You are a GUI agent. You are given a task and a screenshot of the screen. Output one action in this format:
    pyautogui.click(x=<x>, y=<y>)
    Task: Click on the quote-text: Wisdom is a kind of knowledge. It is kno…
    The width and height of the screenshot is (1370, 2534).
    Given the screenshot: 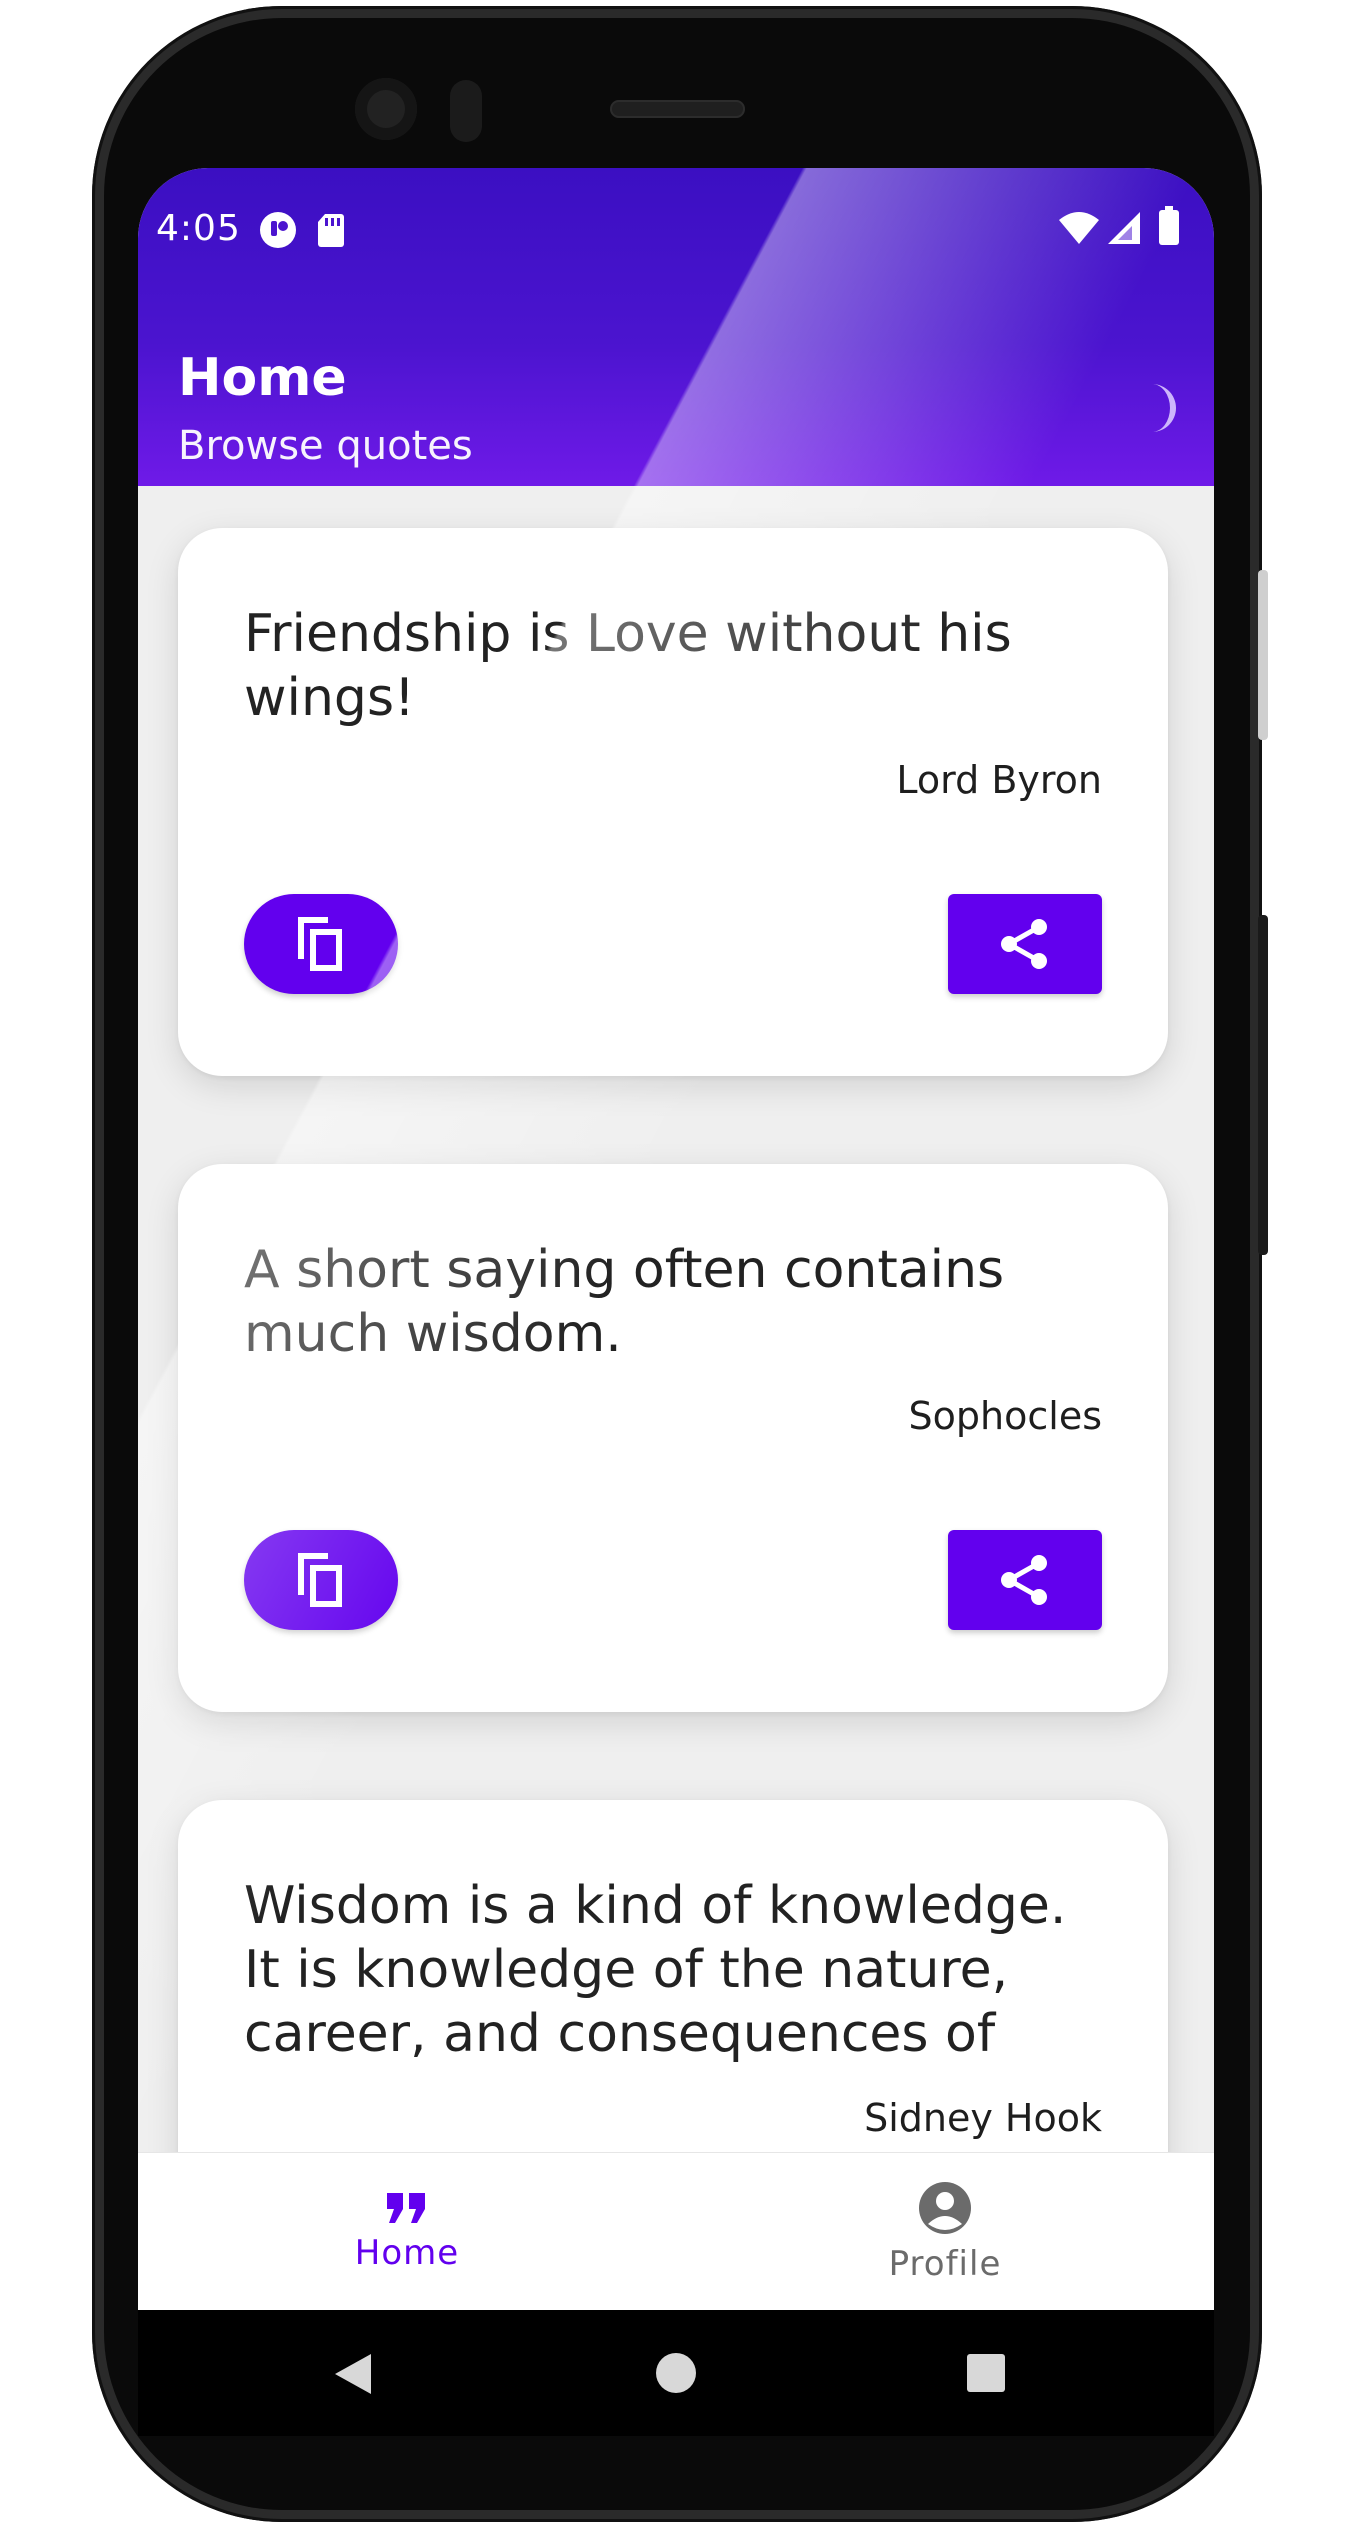 What is the action you would take?
    pyautogui.click(x=655, y=1970)
    